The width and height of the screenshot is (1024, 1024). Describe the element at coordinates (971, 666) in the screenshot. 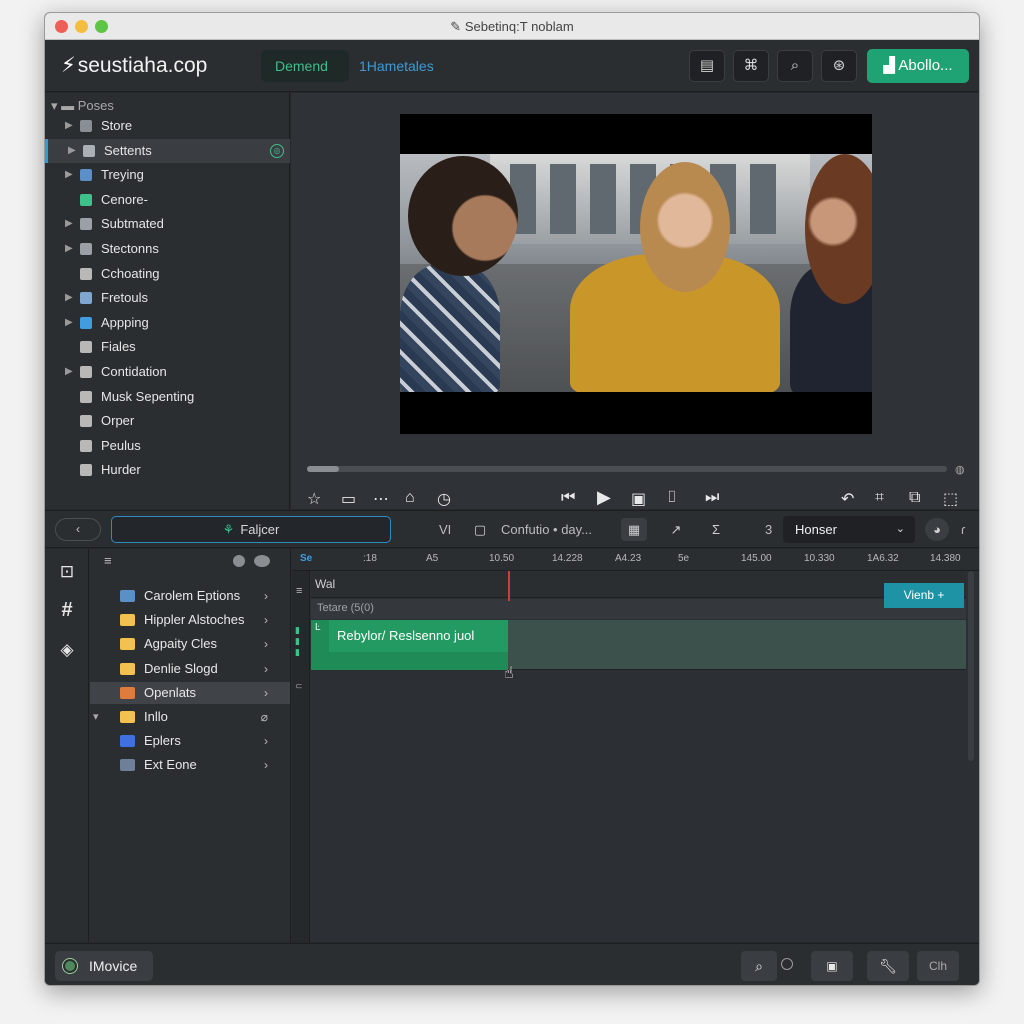

I see `timeline-scrollbar` at that location.